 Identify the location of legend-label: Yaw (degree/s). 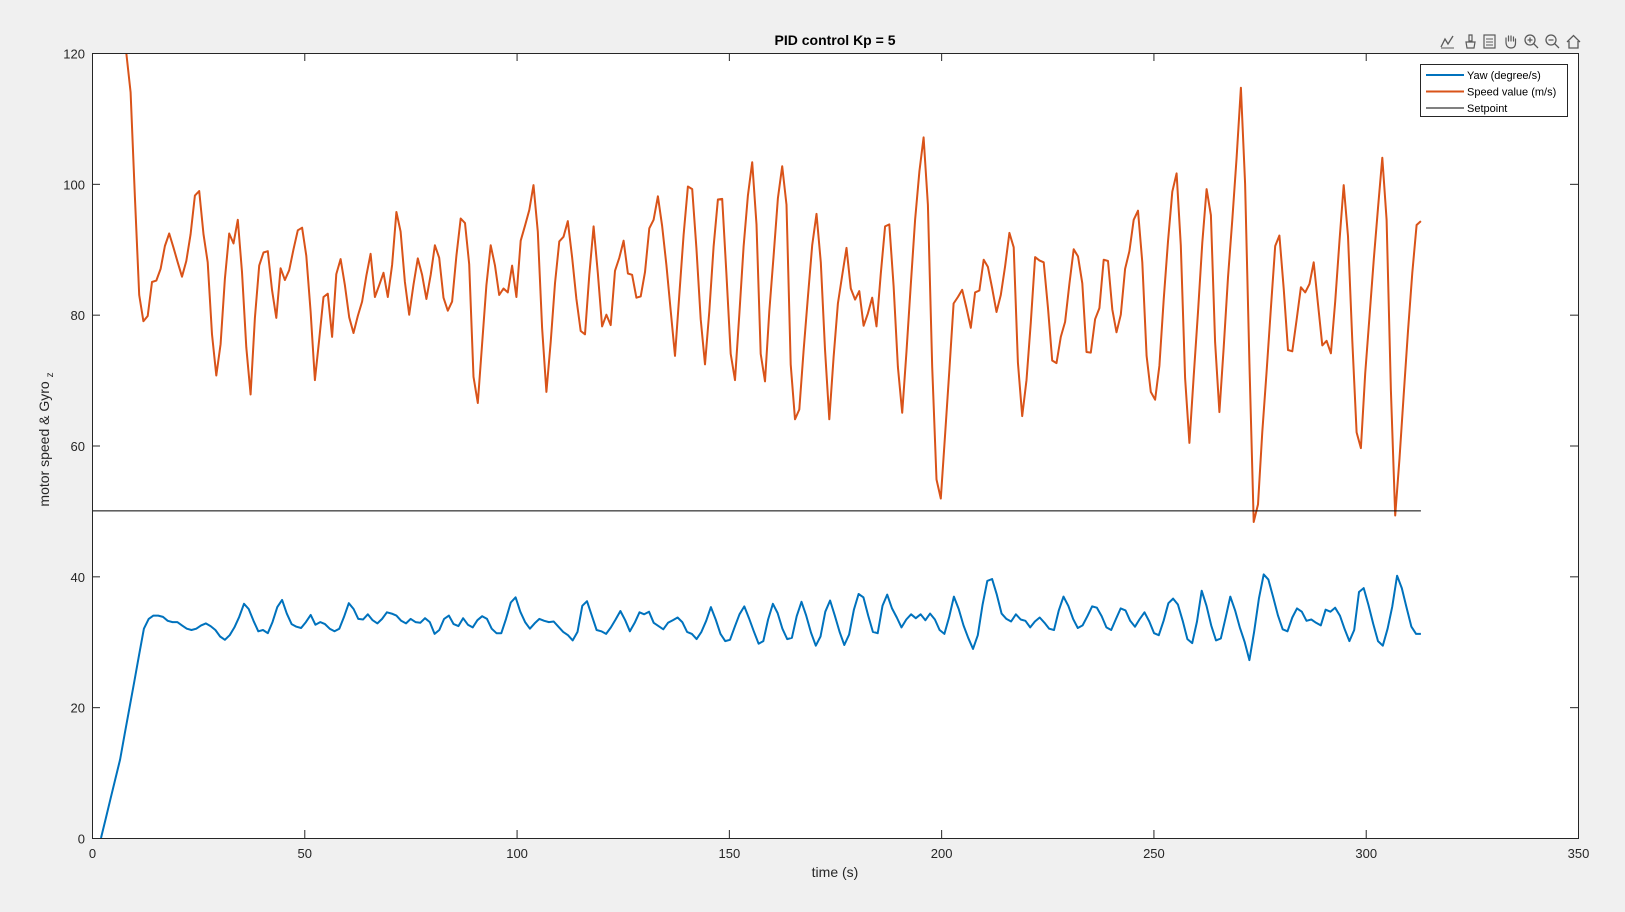
(1504, 76).